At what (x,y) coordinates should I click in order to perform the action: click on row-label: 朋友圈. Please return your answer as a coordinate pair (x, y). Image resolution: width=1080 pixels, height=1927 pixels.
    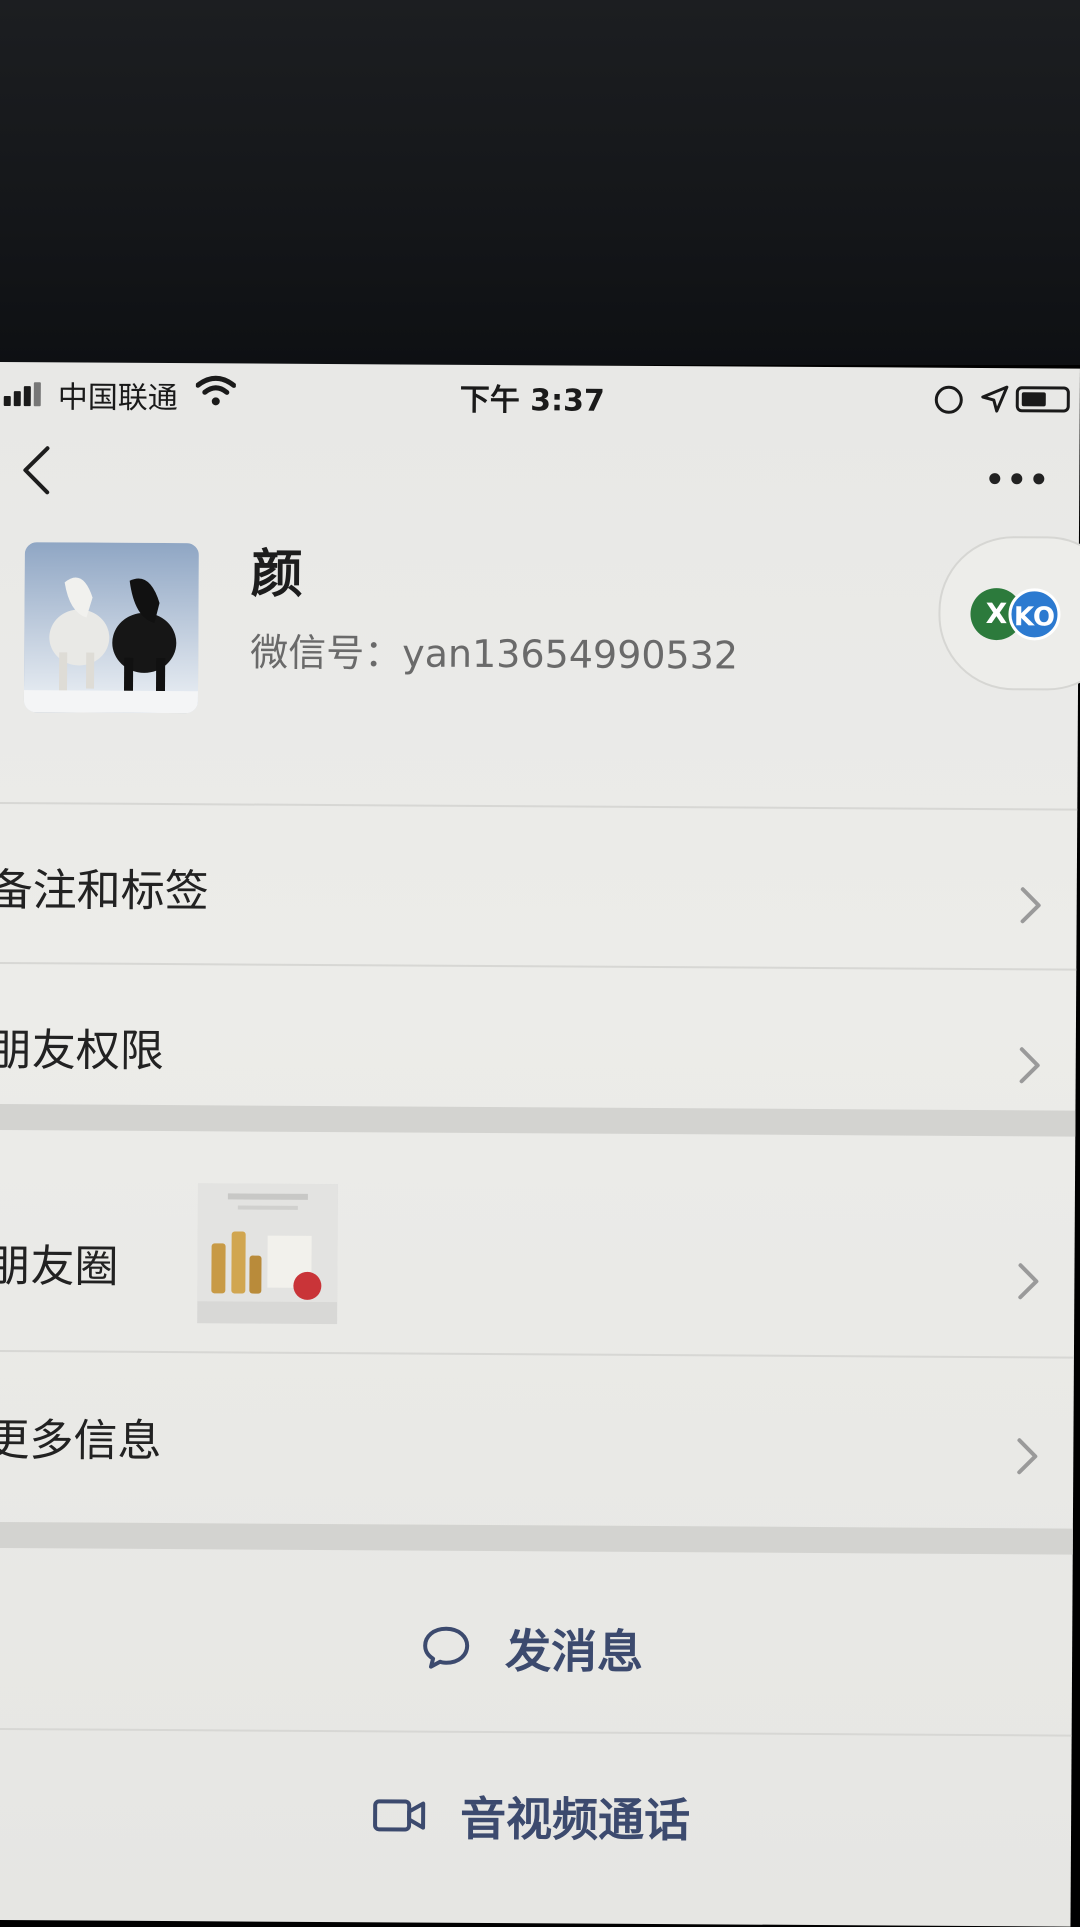
    Looking at the image, I should click on (59, 1266).